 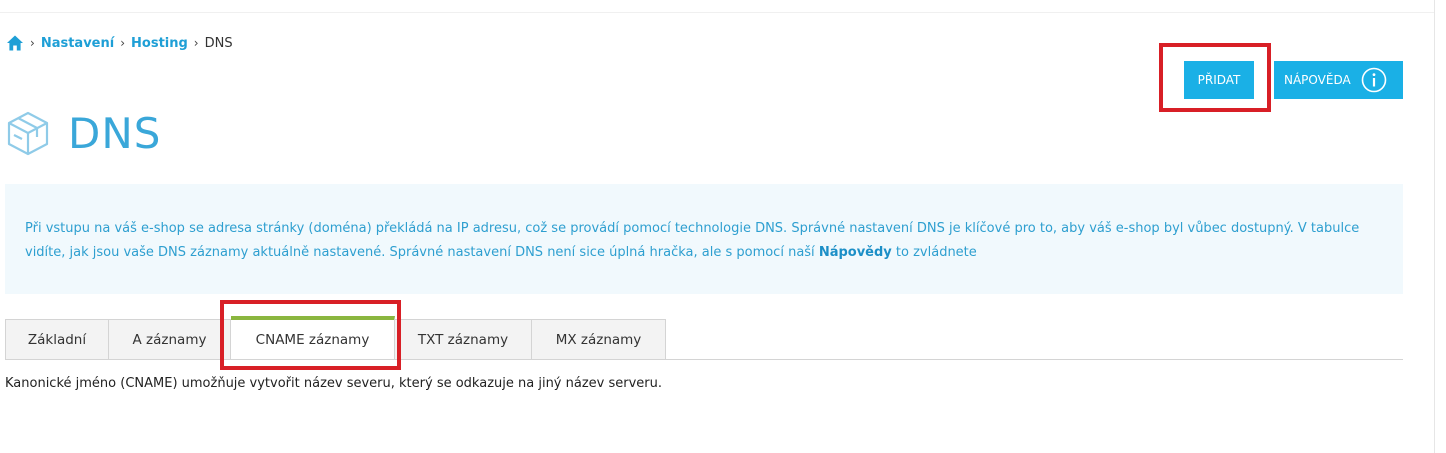 I want to click on breadcrumb-nastaveni-link: Nastavení, so click(x=77, y=43).